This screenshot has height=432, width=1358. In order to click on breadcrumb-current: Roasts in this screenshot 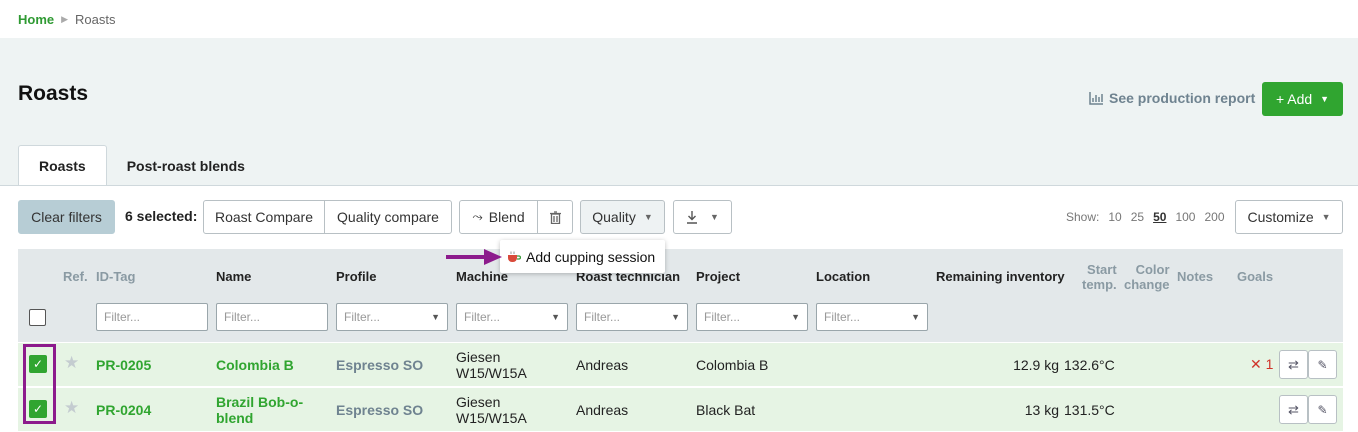, I will do `click(95, 19)`.